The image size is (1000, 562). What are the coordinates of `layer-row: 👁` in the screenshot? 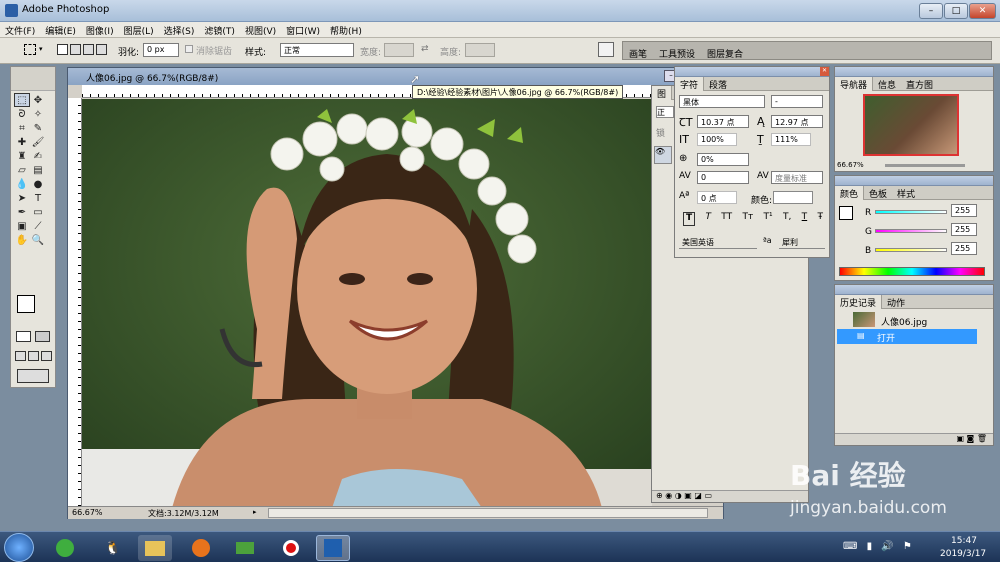 It's located at (663, 155).